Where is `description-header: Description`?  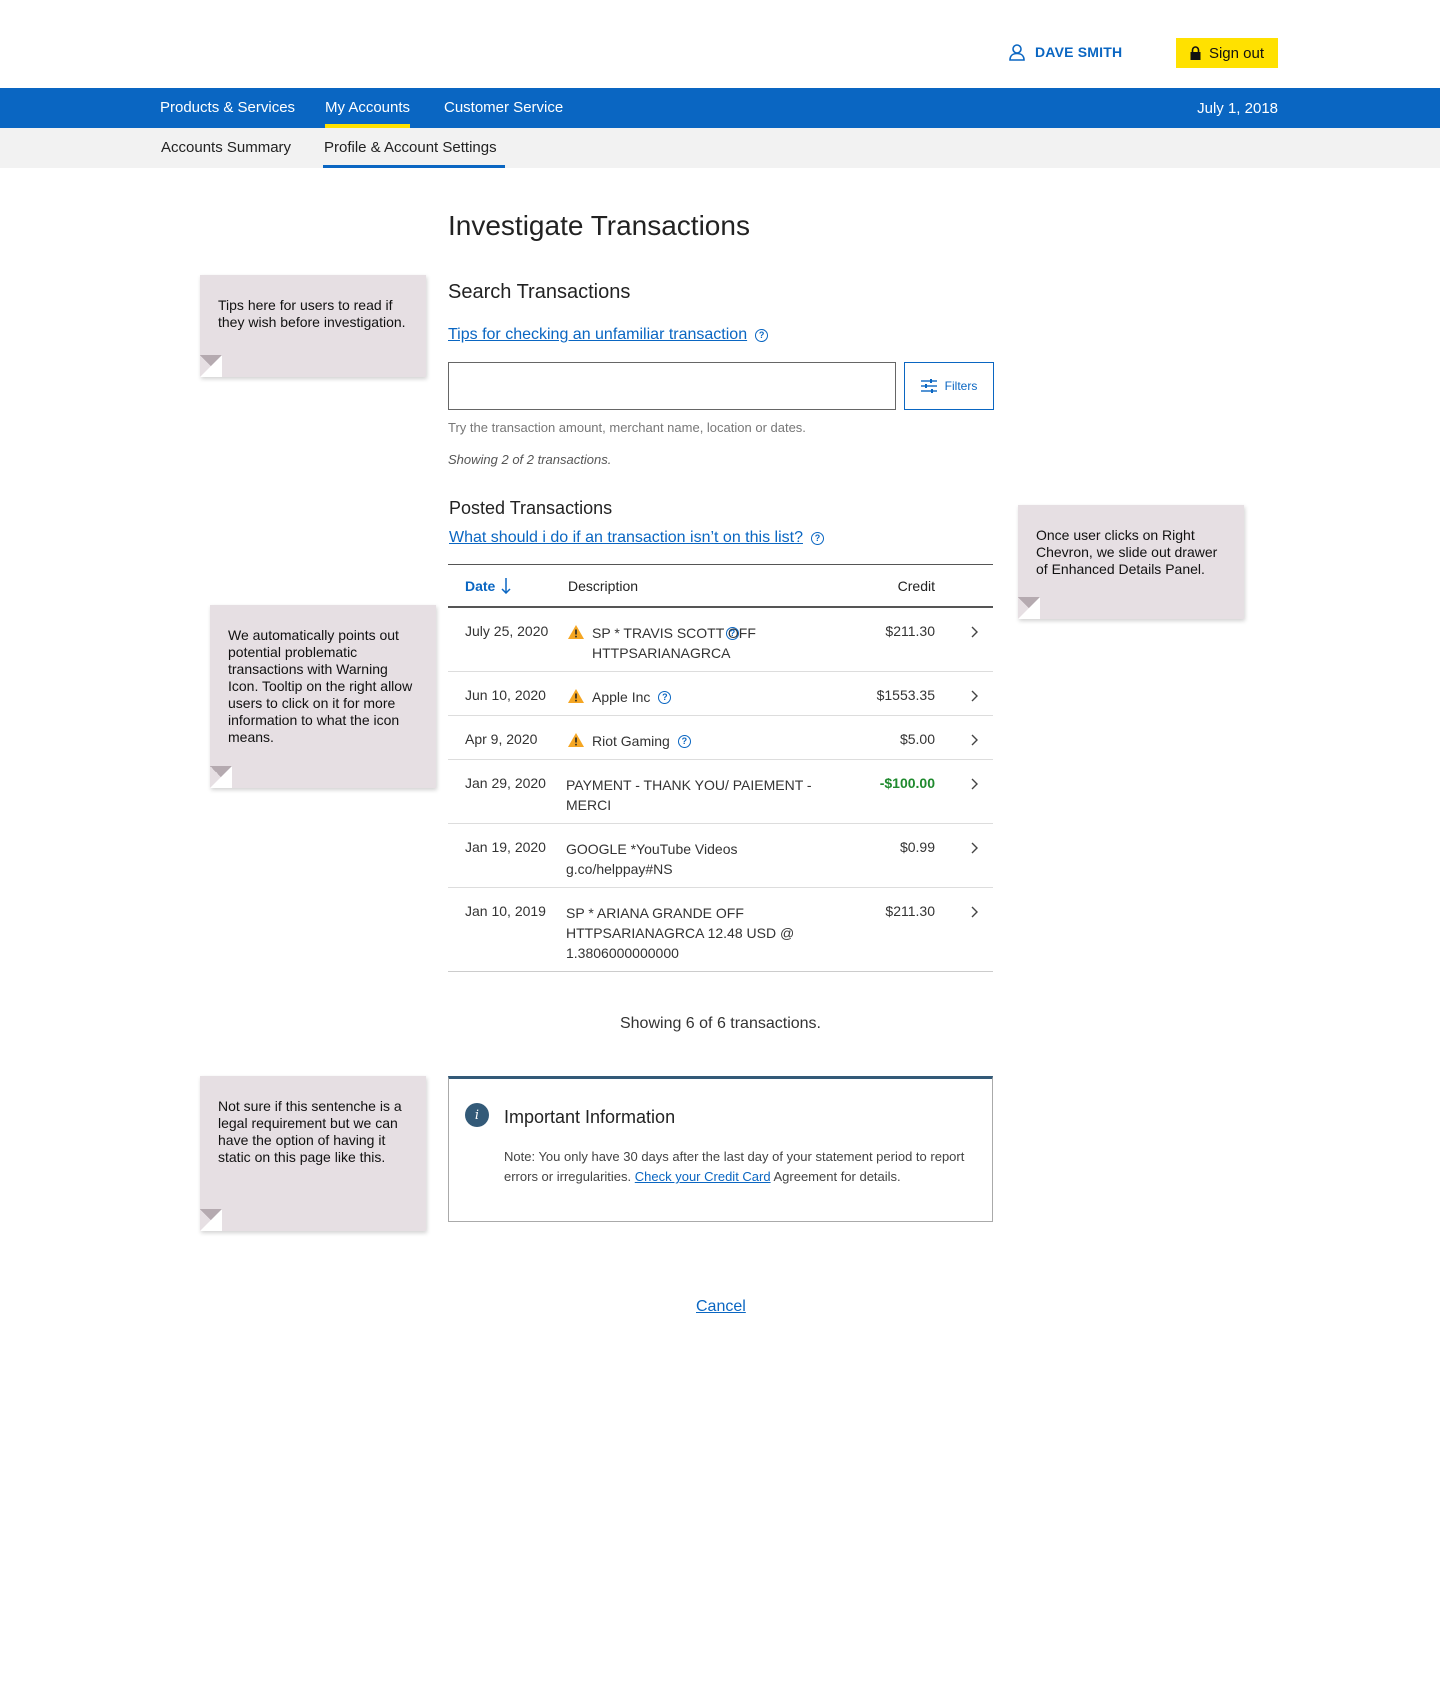
description-header: Description is located at coordinates (603, 586).